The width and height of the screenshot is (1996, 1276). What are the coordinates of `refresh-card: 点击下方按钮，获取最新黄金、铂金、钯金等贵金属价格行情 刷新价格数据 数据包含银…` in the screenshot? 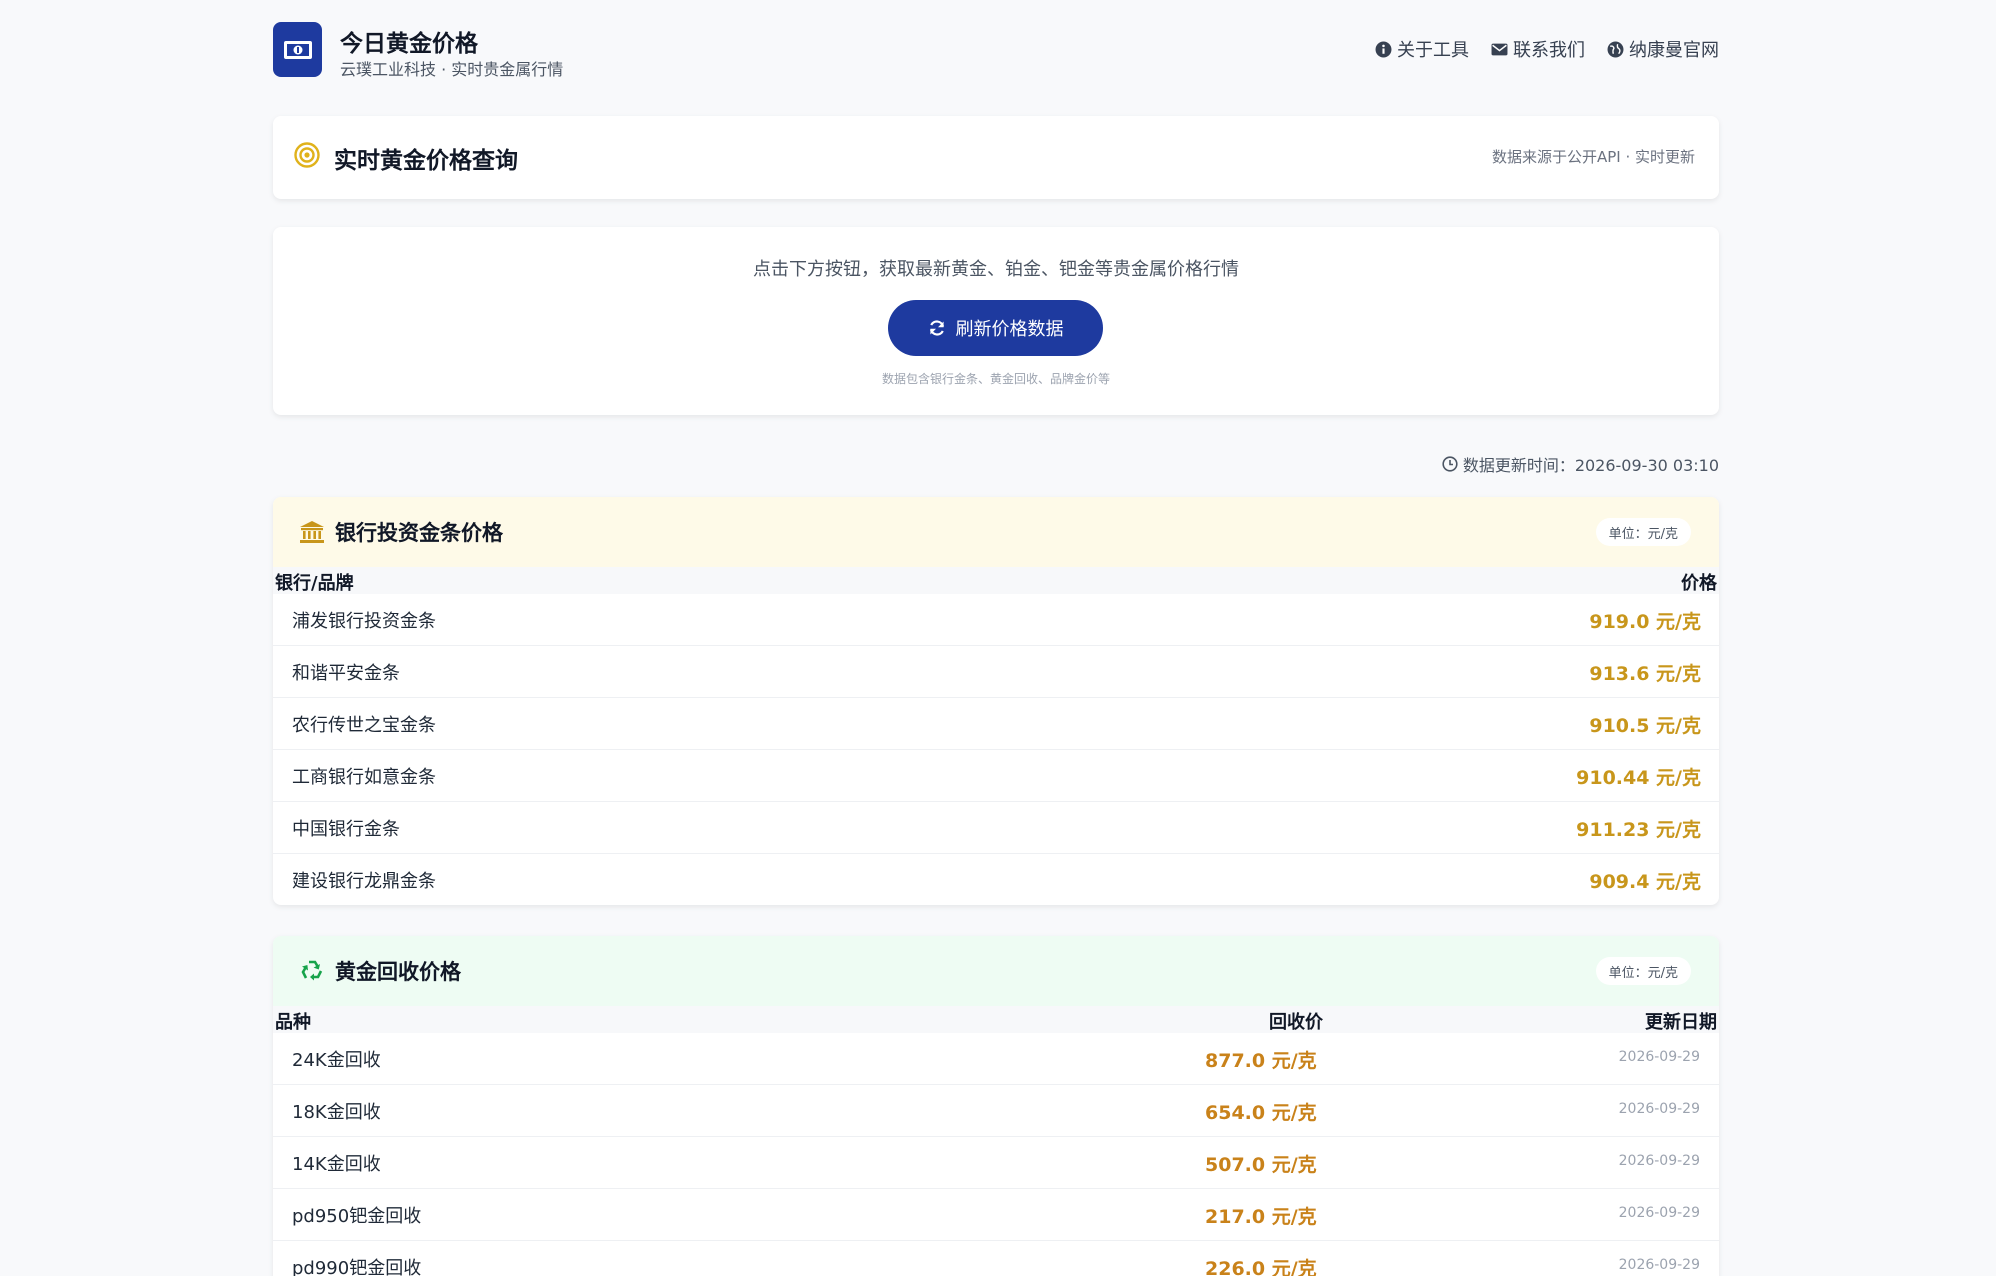 It's located at (996, 321).